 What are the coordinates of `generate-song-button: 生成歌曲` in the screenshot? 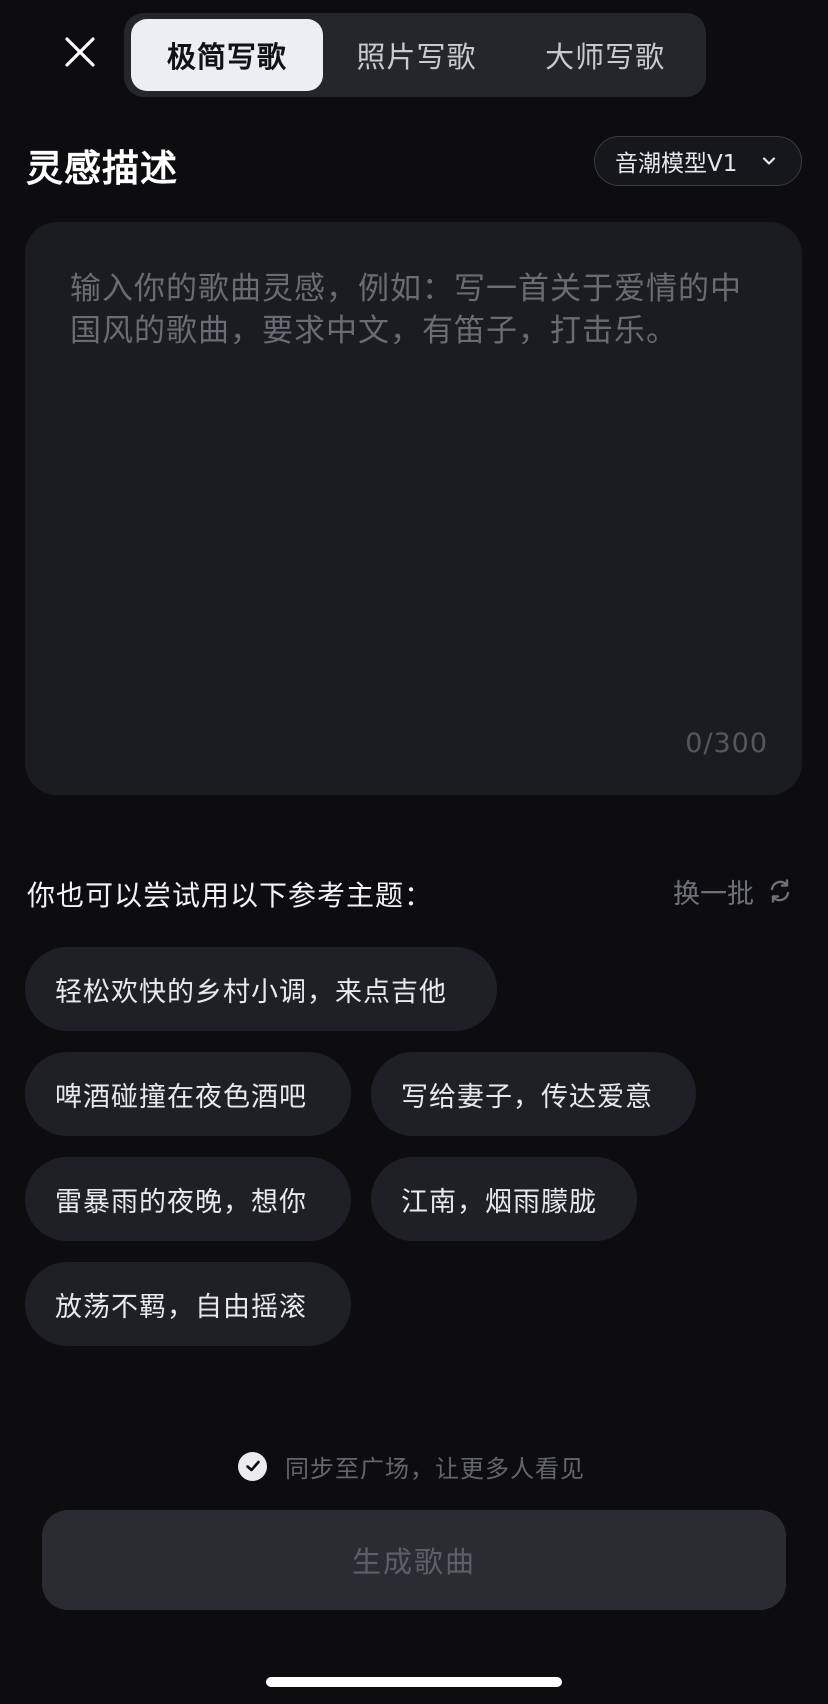 It's located at (414, 1560).